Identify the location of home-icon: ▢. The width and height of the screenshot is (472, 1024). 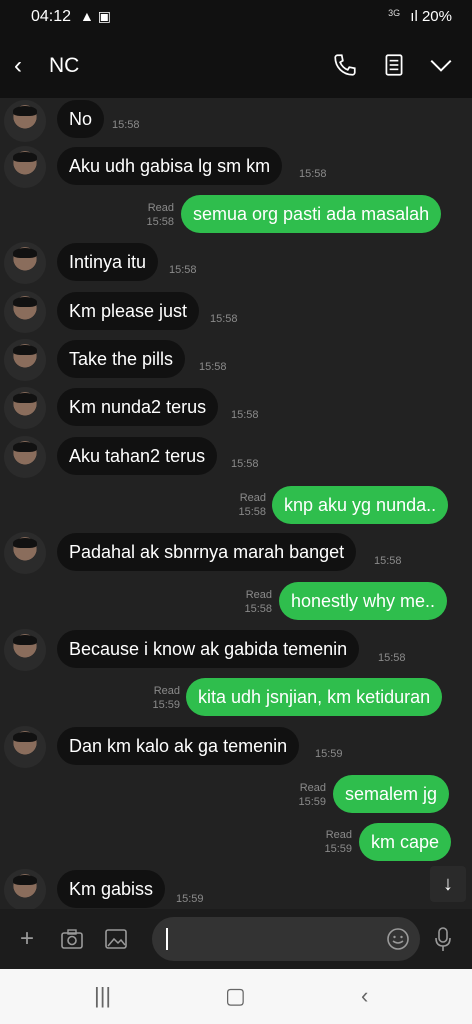
(235, 996).